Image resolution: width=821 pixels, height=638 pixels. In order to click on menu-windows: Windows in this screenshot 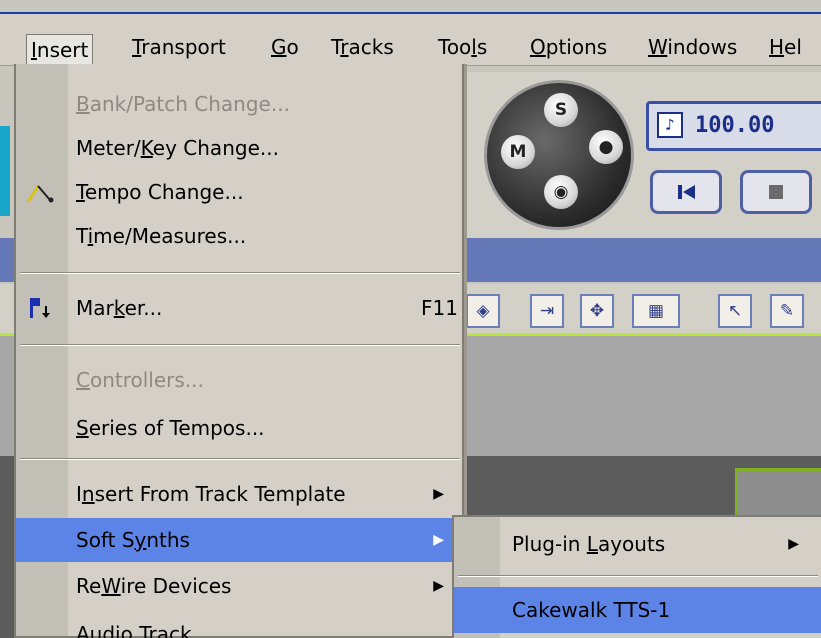, I will do `click(692, 49)`.